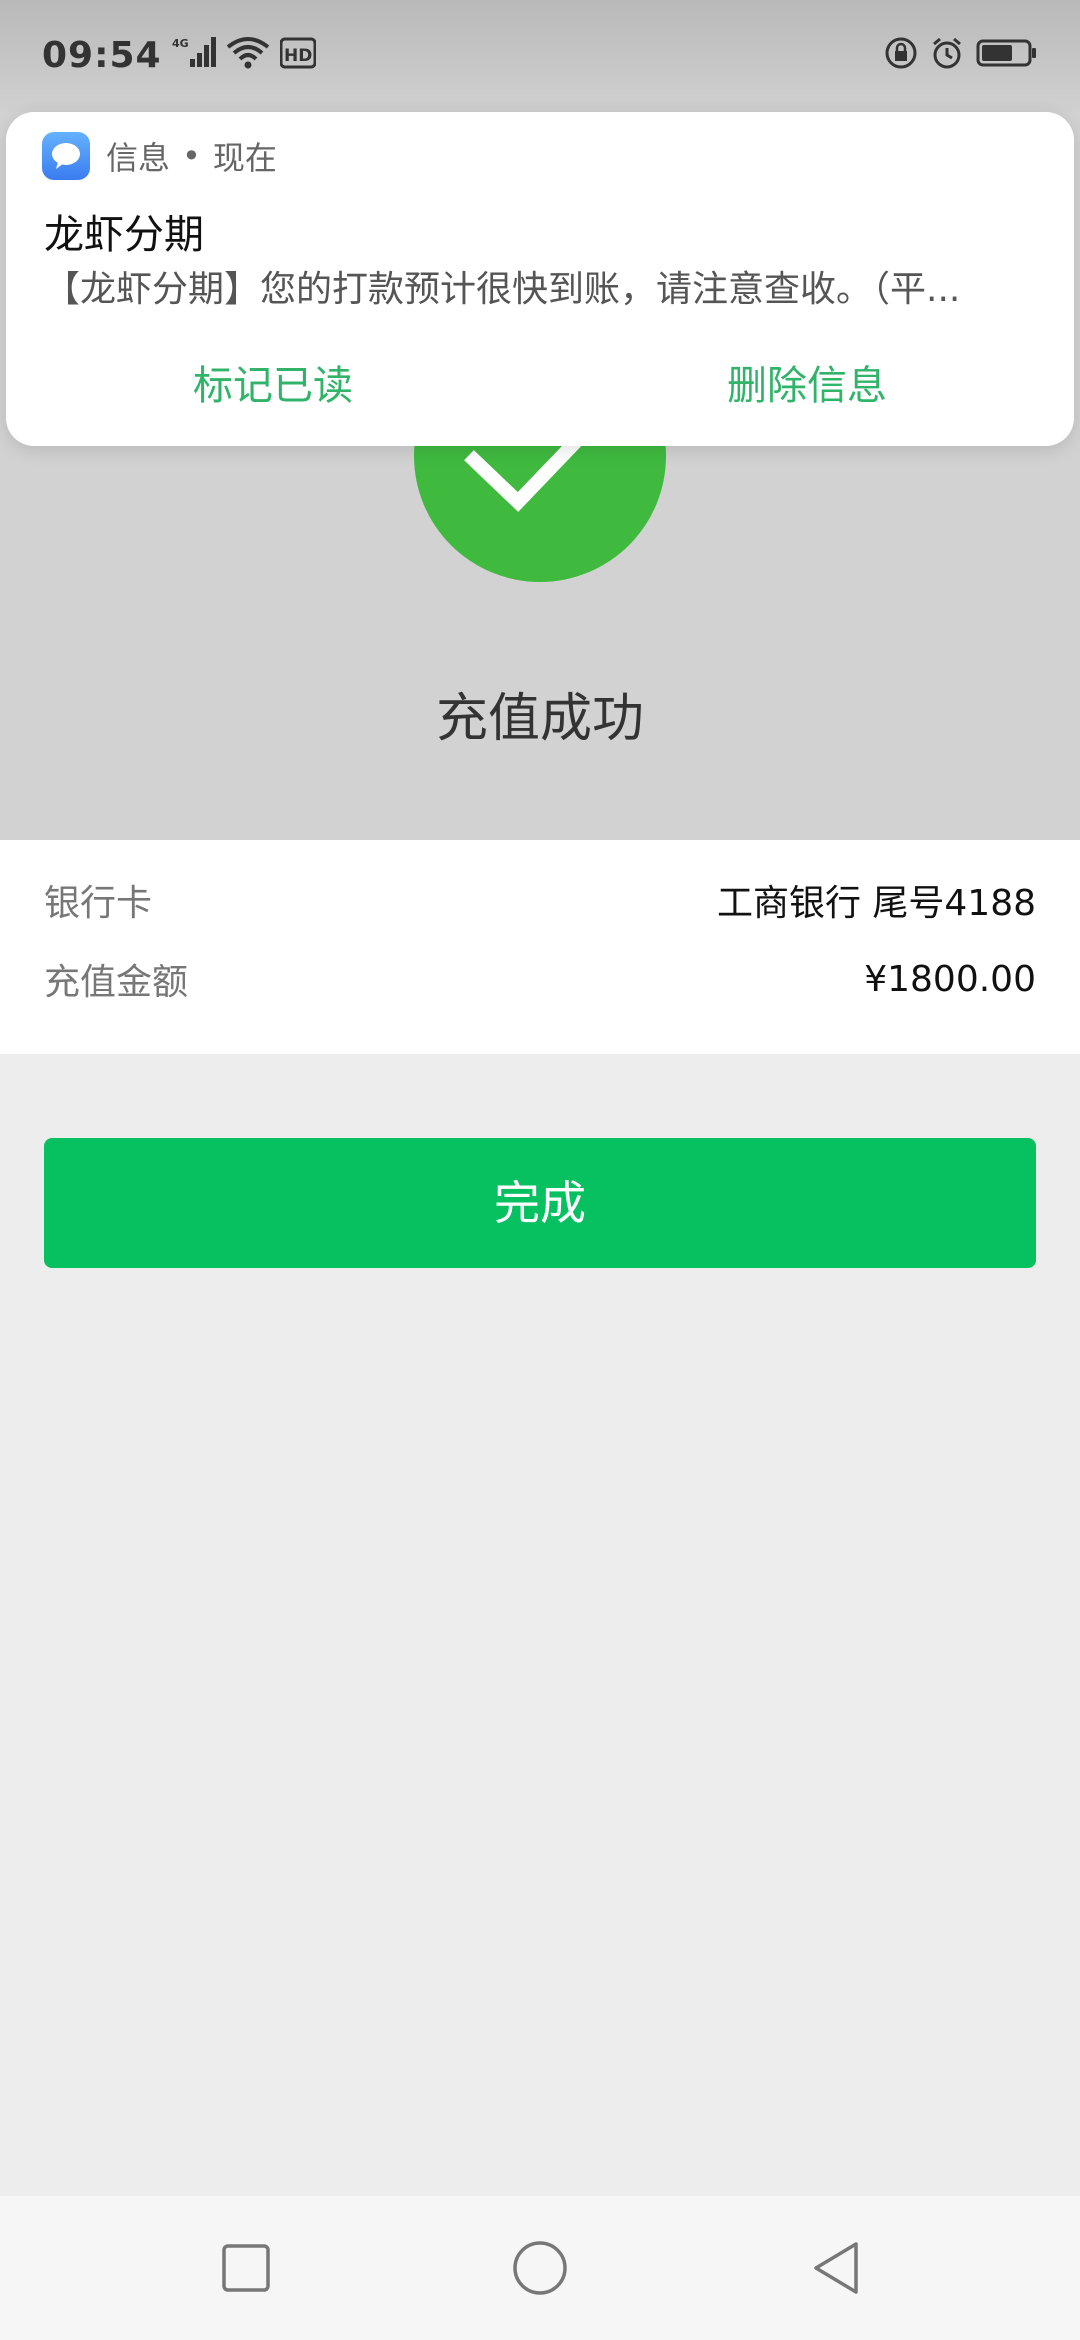 This screenshot has width=1080, height=2340. What do you see at coordinates (540, 979) in the screenshot?
I see `detail-row-amount: 充值金额 ¥1800.00` at bounding box center [540, 979].